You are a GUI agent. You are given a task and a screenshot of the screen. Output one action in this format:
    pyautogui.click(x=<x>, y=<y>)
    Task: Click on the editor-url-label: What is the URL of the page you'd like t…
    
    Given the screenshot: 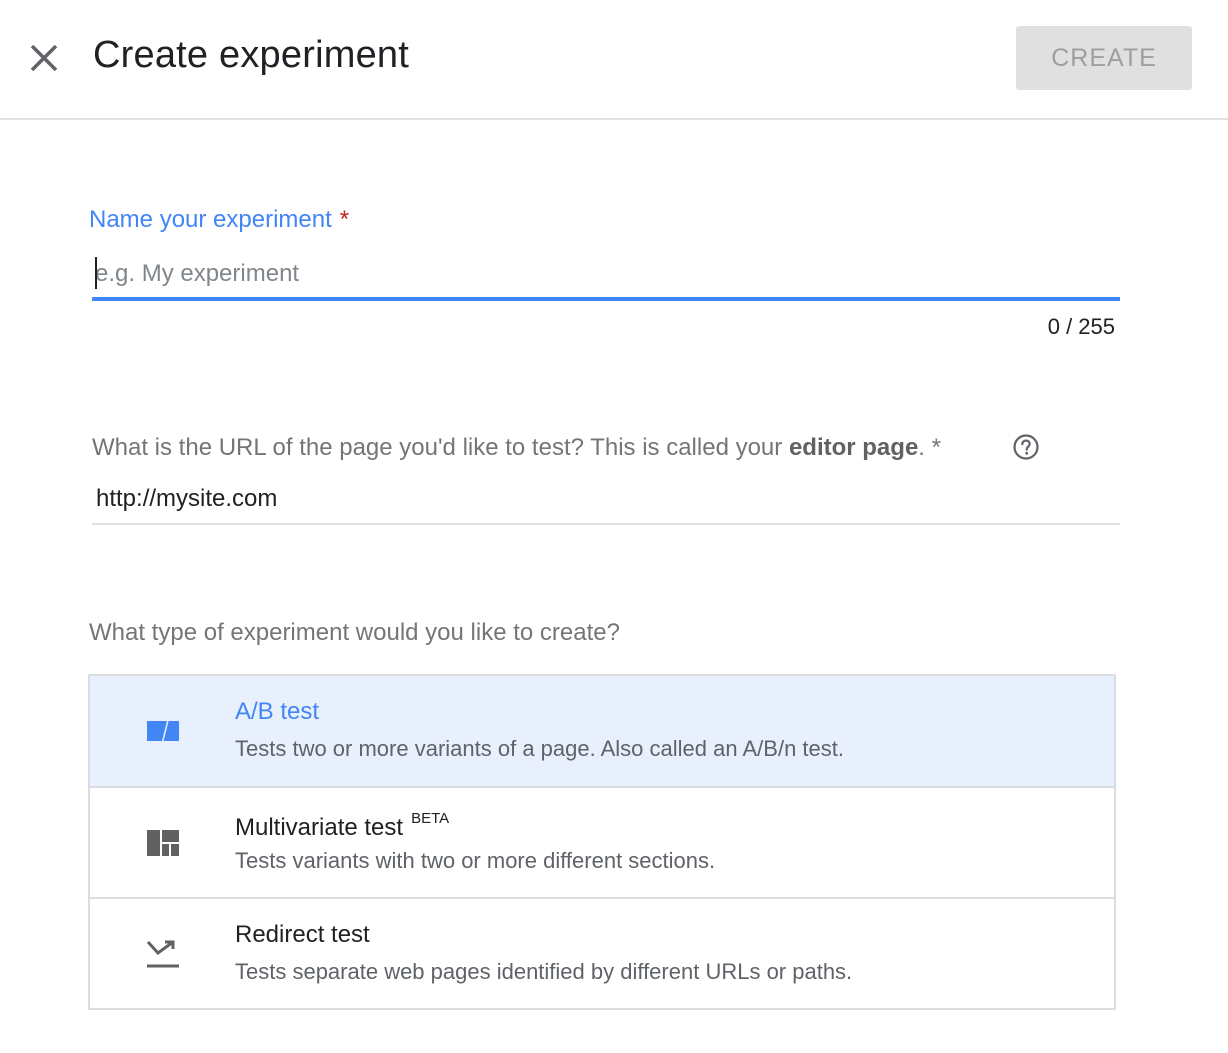 What is the action you would take?
    pyautogui.click(x=516, y=448)
    